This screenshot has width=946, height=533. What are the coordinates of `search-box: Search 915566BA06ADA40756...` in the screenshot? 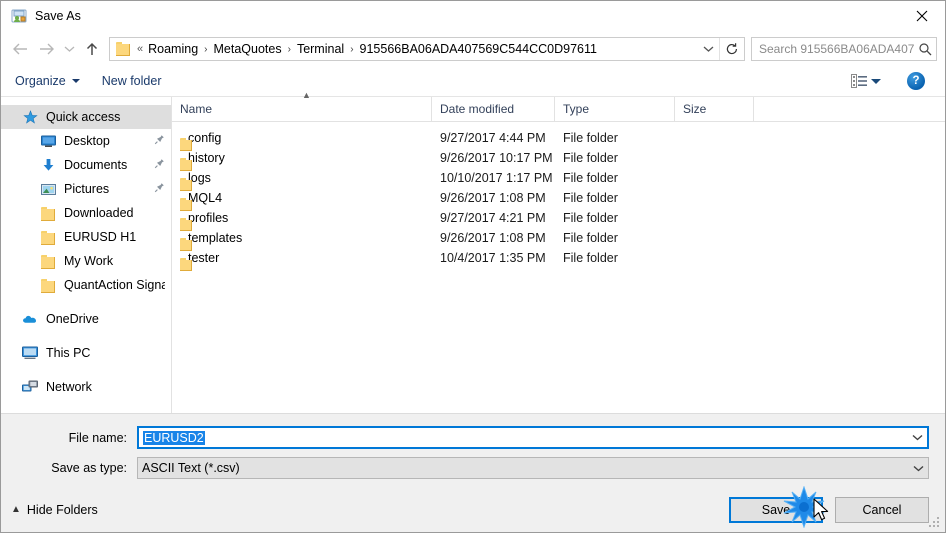 It's located at (844, 49).